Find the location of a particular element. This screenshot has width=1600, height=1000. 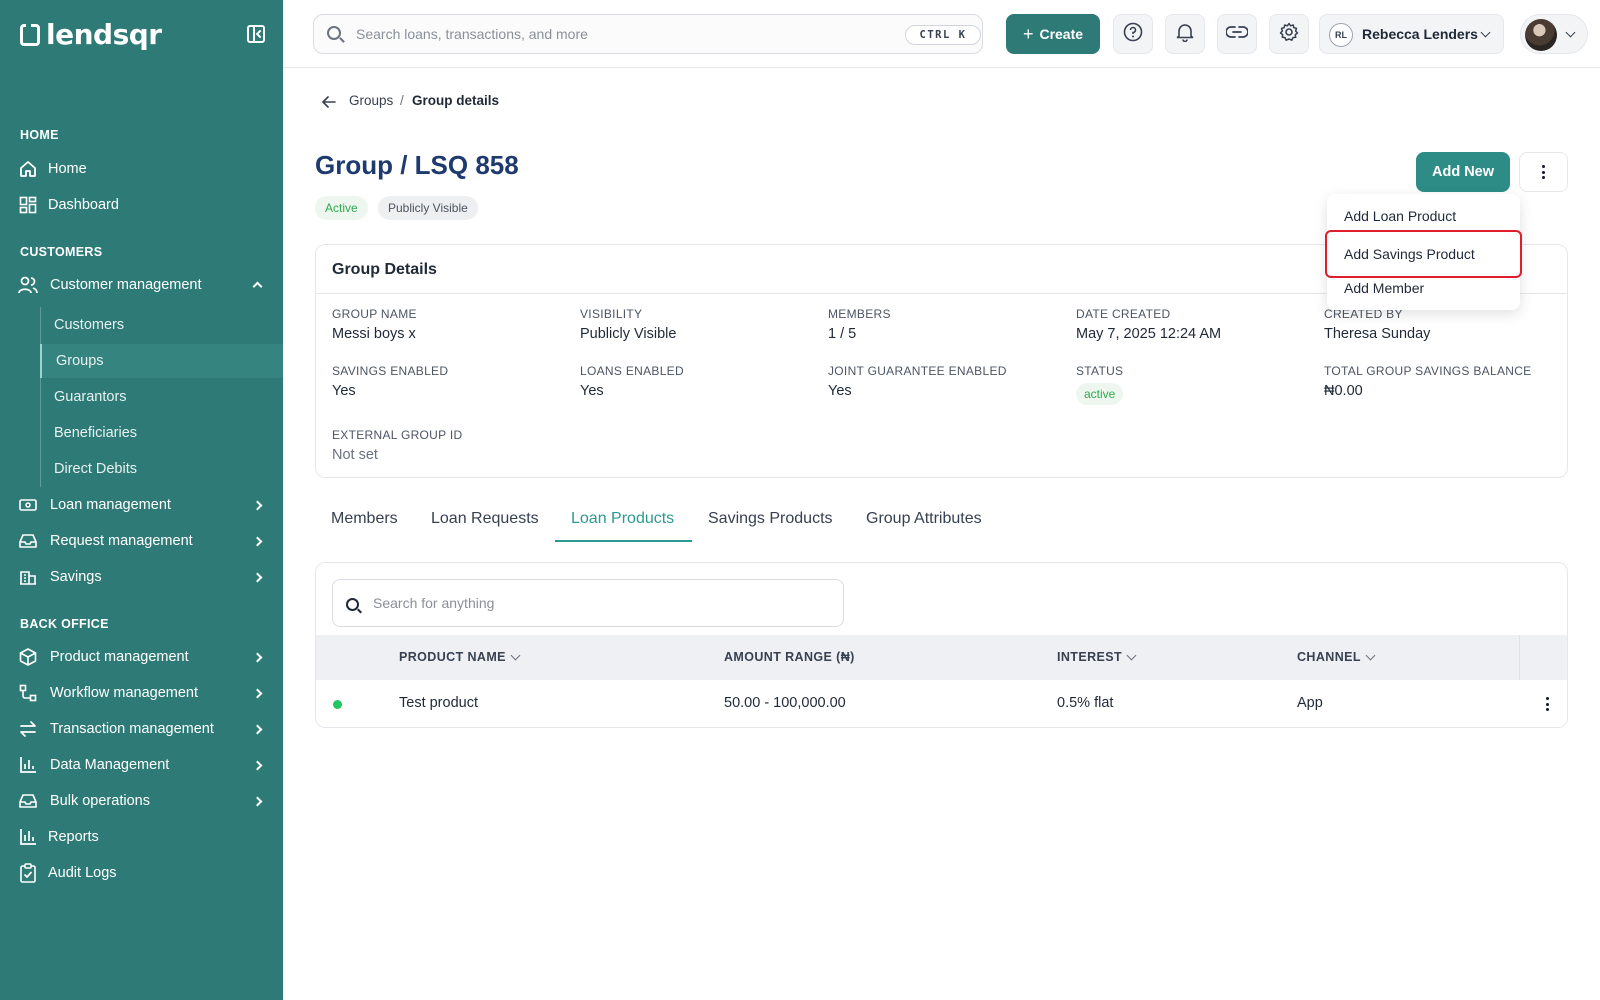

breadcrumb-groups-link: Groups is located at coordinates (371, 100).